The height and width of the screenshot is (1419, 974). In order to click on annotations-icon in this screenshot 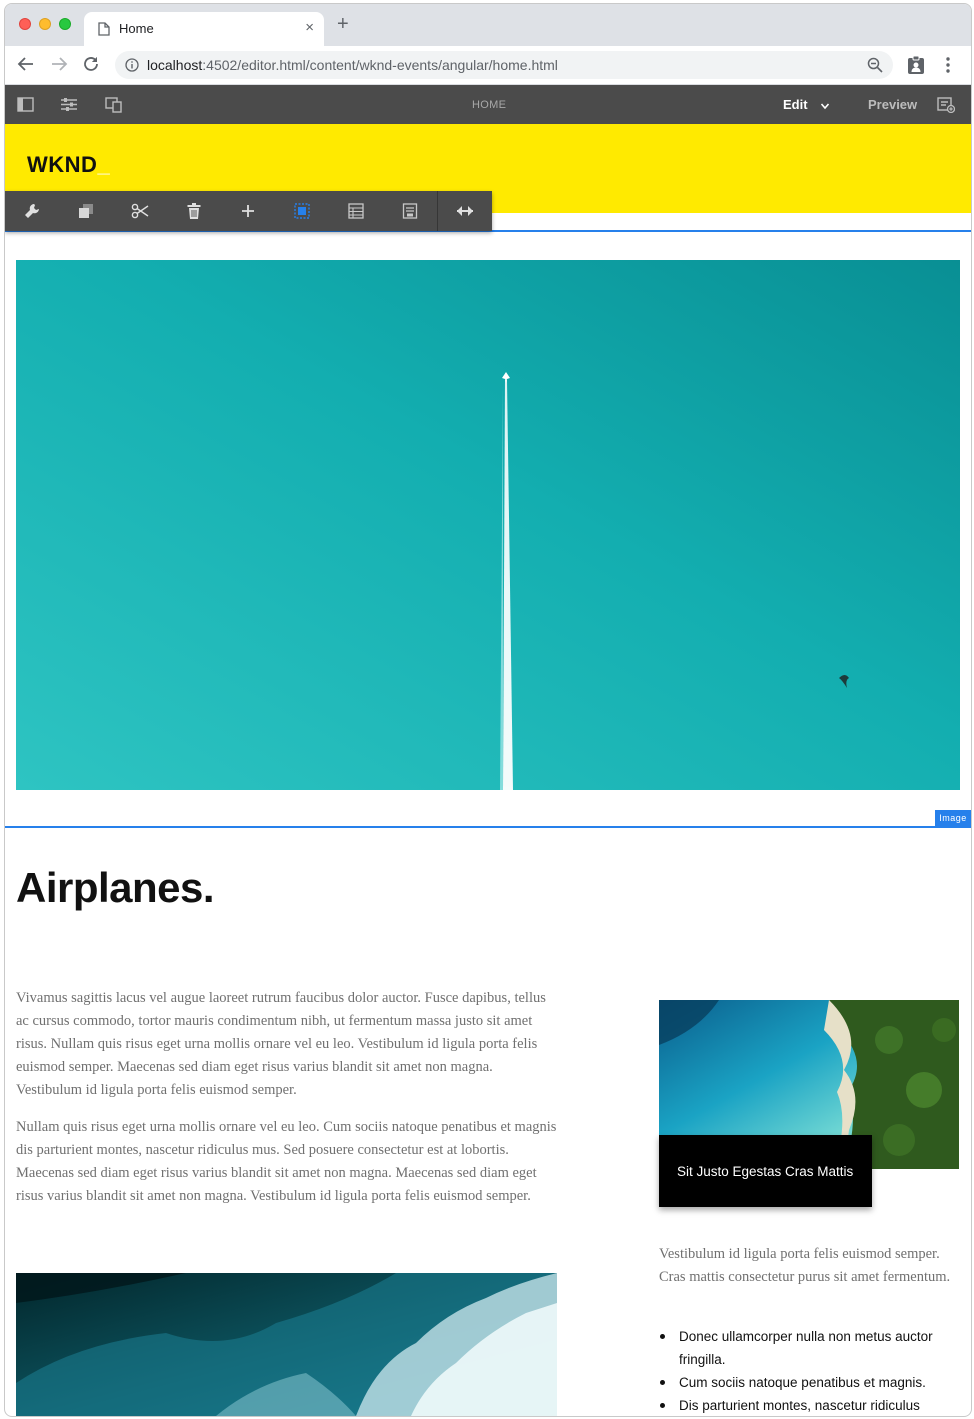, I will do `click(946, 107)`.